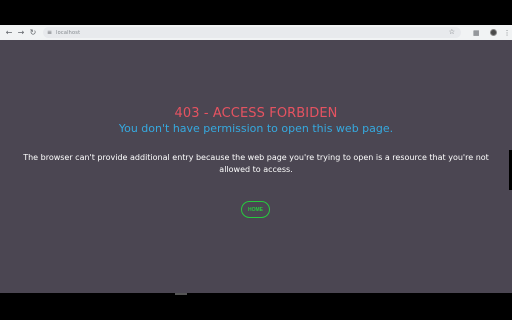 The image size is (512, 320). Describe the element at coordinates (256, 113) in the screenshot. I see `error-title: 403 - ACCESS FORBIDEN` at that location.